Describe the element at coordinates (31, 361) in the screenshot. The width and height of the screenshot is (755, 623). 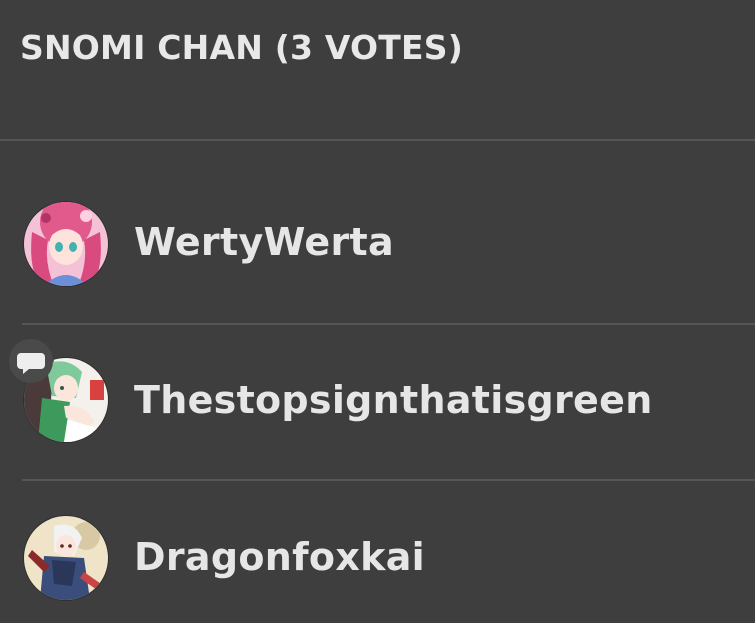
I see `chat-bubble-icon` at that location.